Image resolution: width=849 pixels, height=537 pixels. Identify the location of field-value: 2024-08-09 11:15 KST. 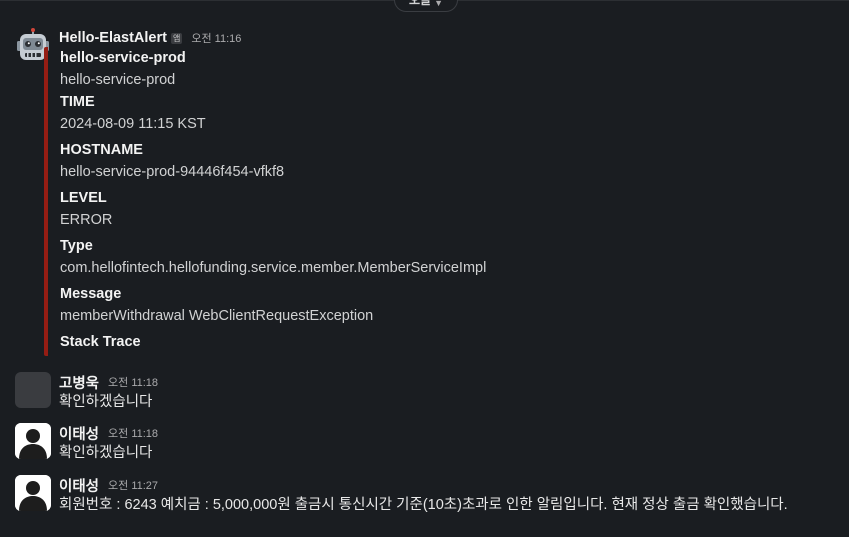
(133, 124).